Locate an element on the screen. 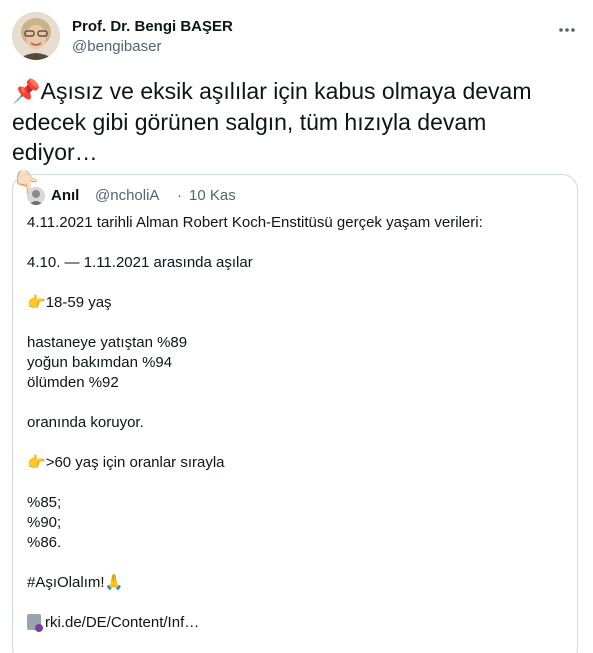 This screenshot has height=653, width=593. author-handle: @bengibaser is located at coordinates (116, 47).